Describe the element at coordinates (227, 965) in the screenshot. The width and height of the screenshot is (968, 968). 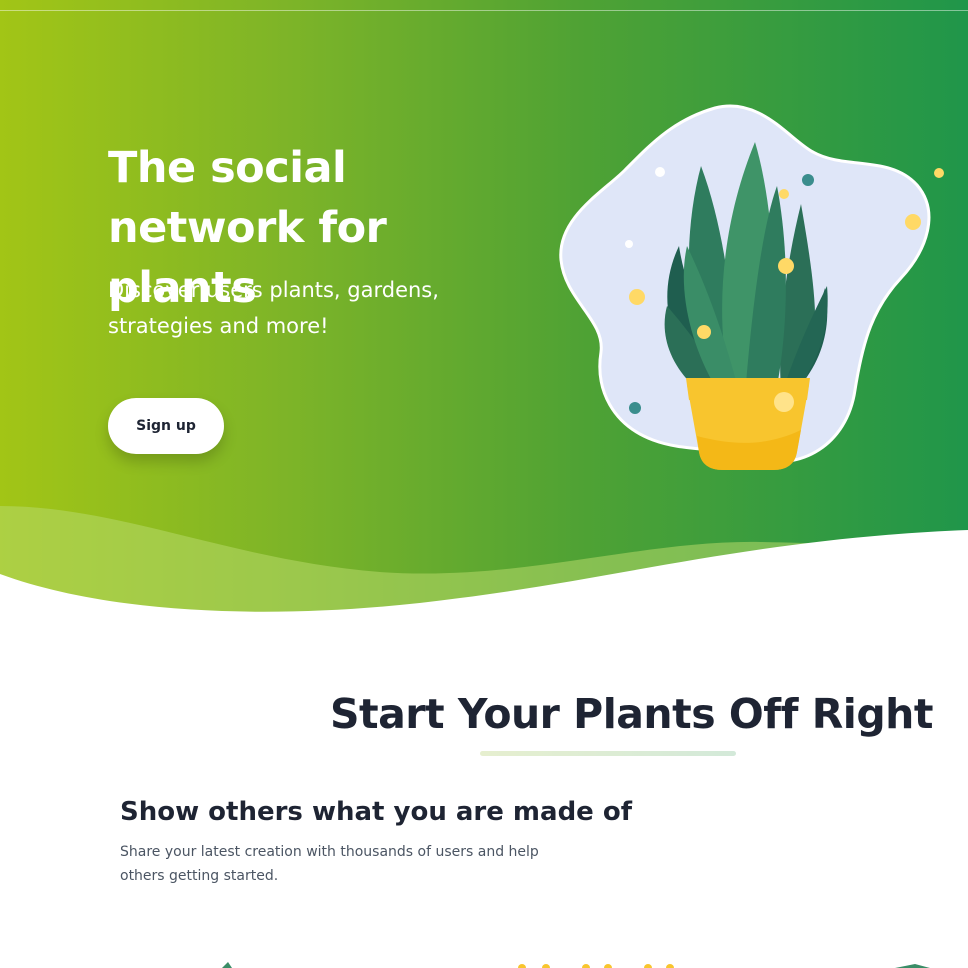
I see `leaf-peek-left` at that location.